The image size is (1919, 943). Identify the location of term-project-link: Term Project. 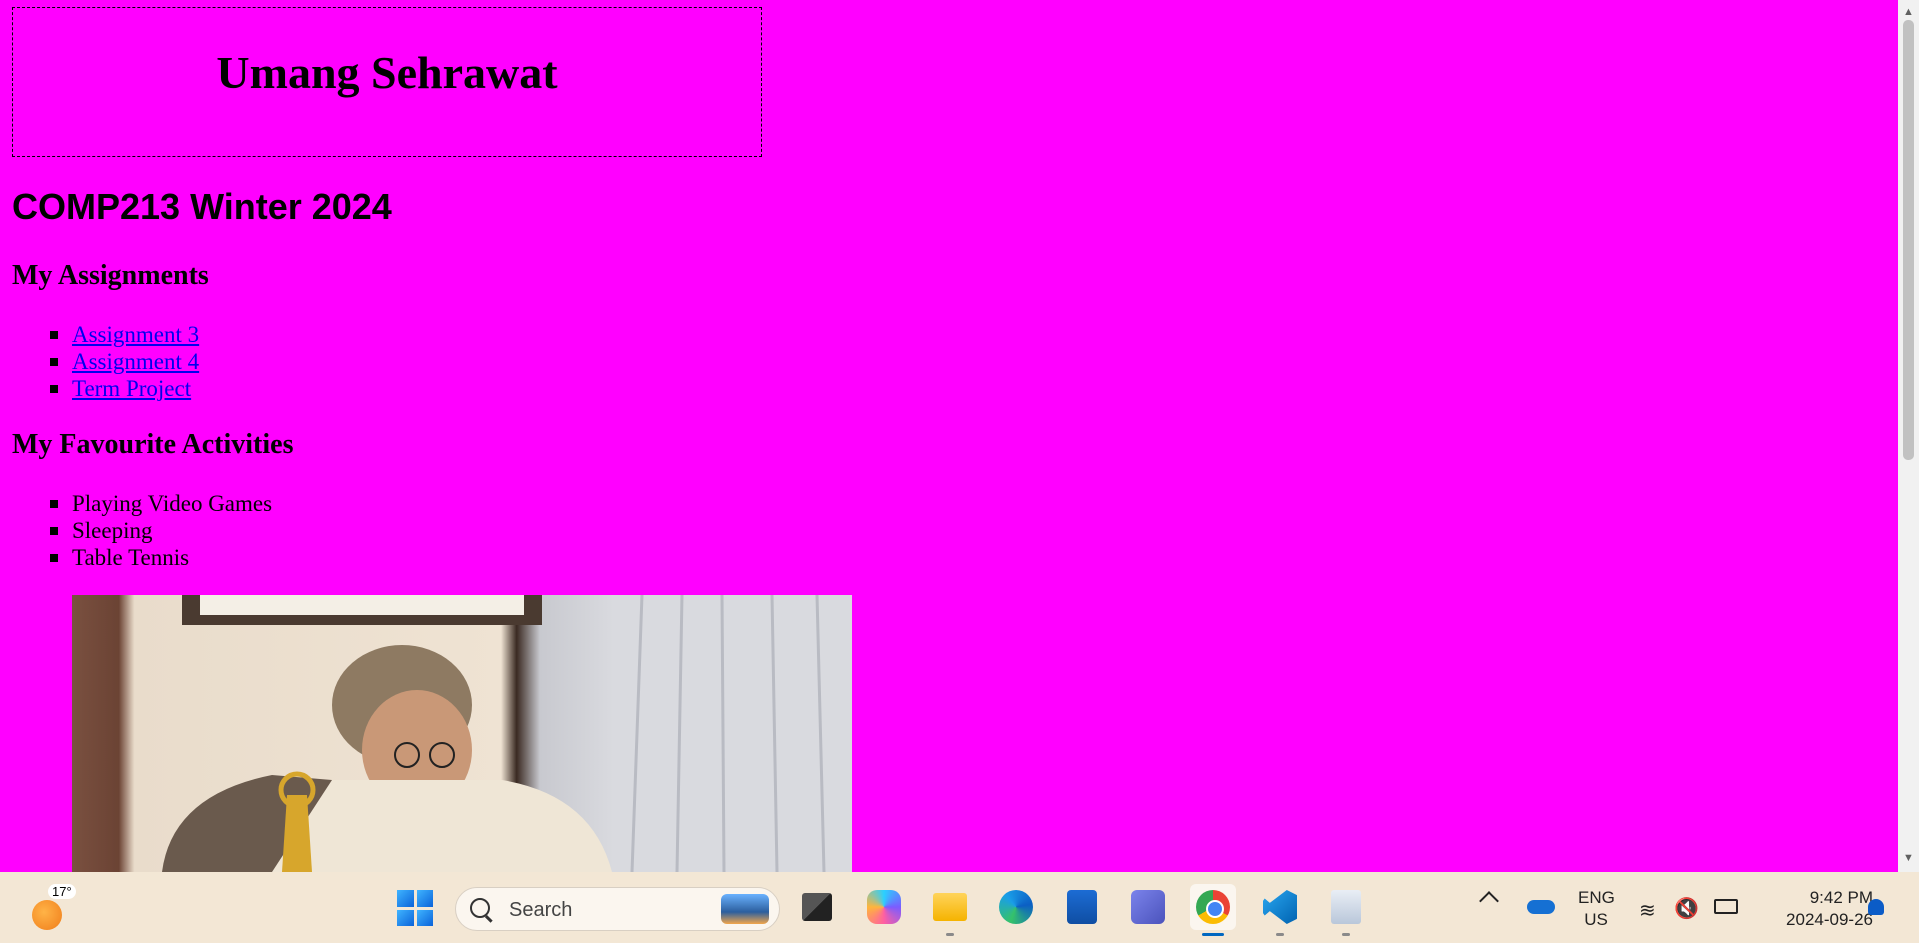
(131, 388).